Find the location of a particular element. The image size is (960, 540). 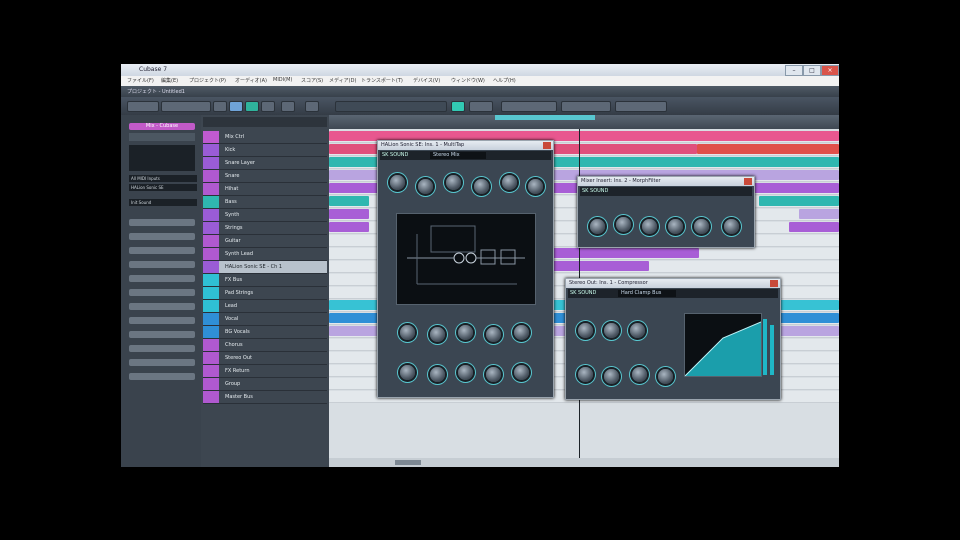

track-row: Bass is located at coordinates (265, 202).